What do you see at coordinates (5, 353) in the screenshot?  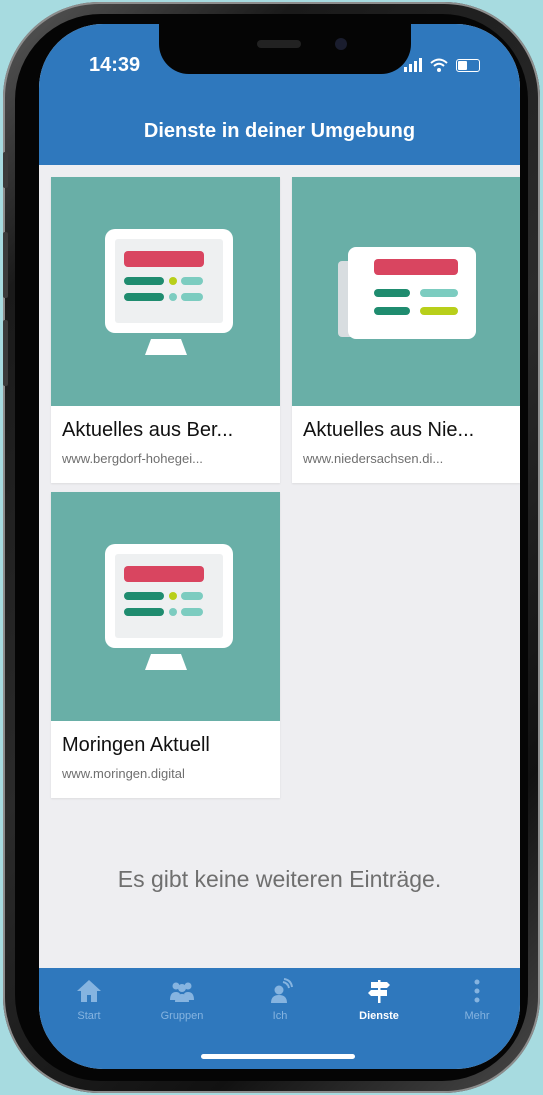 I see `volume-down-button` at bounding box center [5, 353].